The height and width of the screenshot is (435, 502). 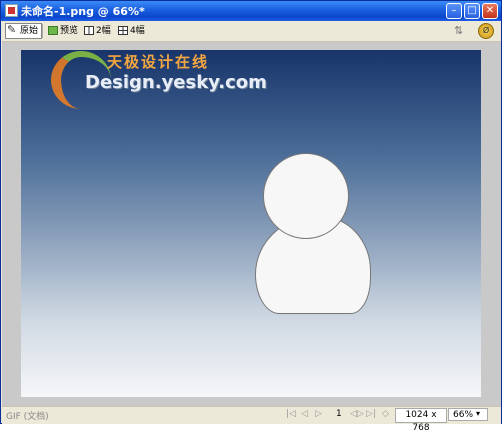 I want to click on close-button: ✕, so click(x=490, y=11).